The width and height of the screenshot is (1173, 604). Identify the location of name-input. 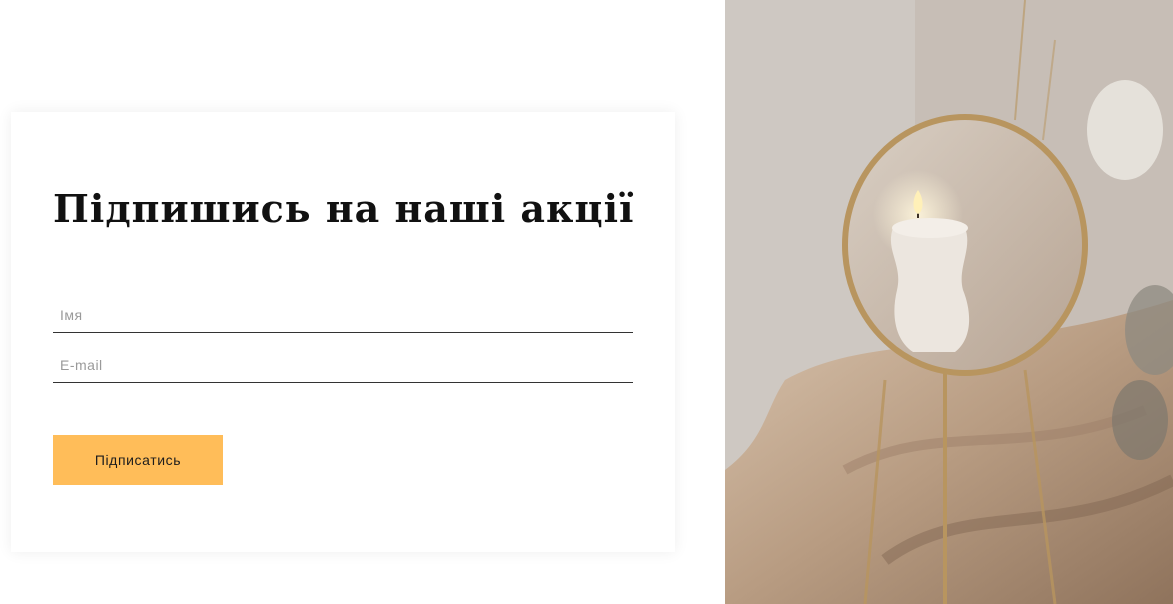
(343, 315).